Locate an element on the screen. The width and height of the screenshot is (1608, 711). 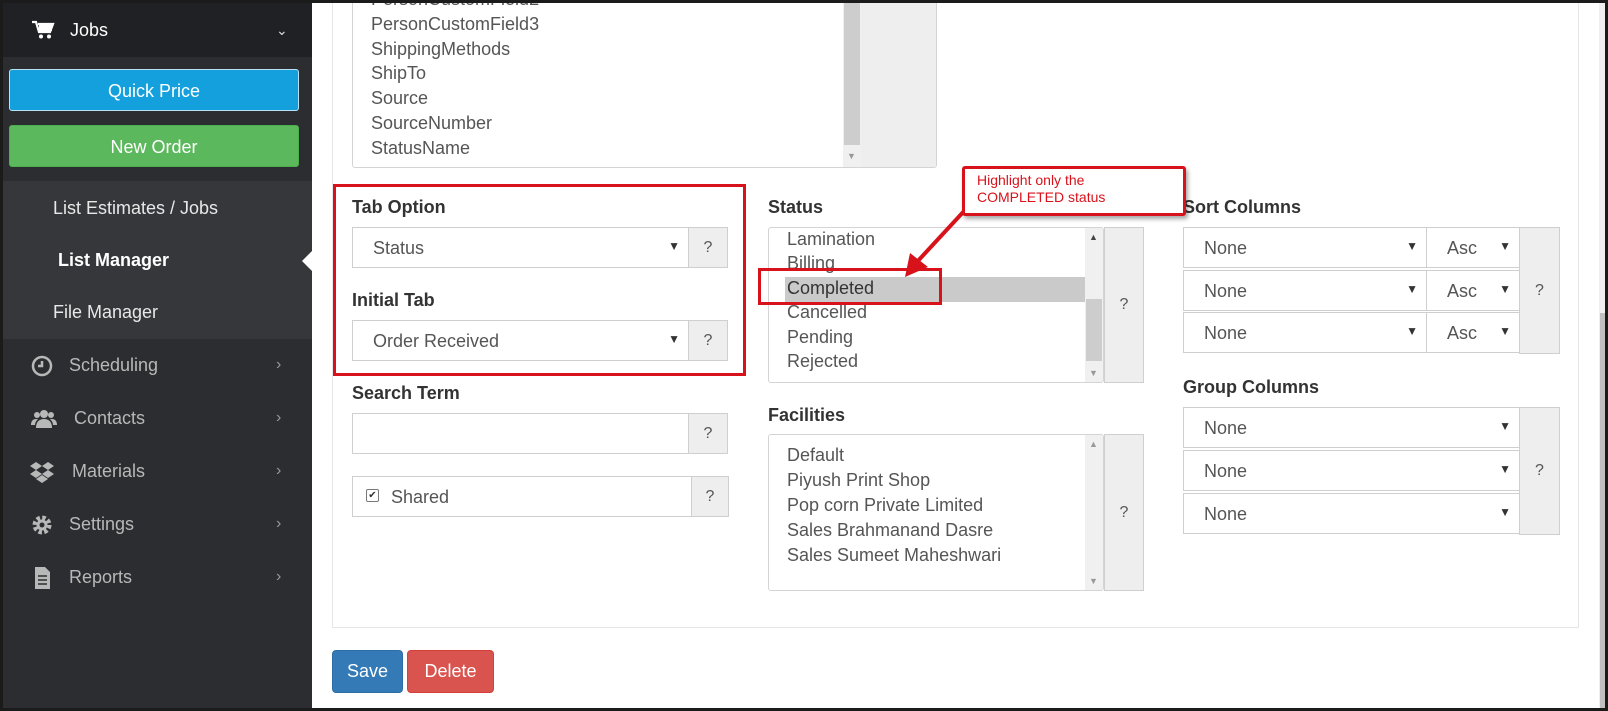
sidebar-item-scheduling: Scheduling › is located at coordinates (156, 366).